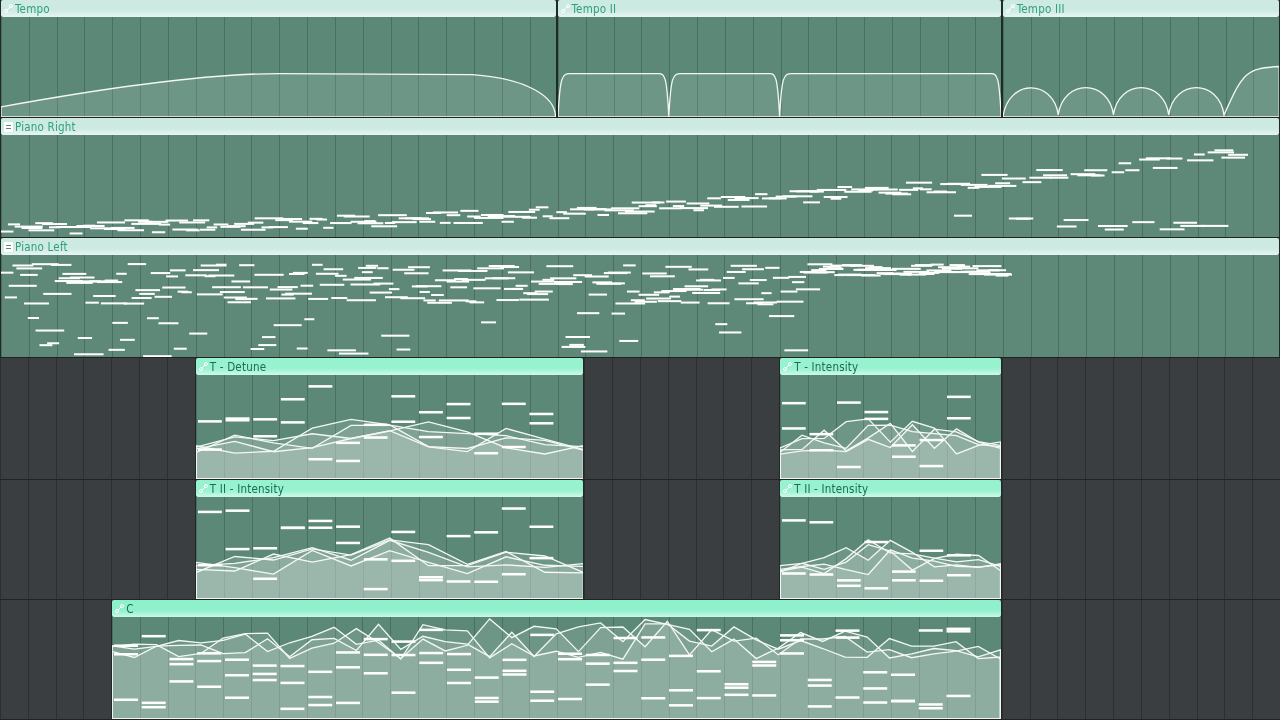 This screenshot has height=720, width=1280. Describe the element at coordinates (890, 366) in the screenshot. I see `clip-header: T - Intensity` at that location.